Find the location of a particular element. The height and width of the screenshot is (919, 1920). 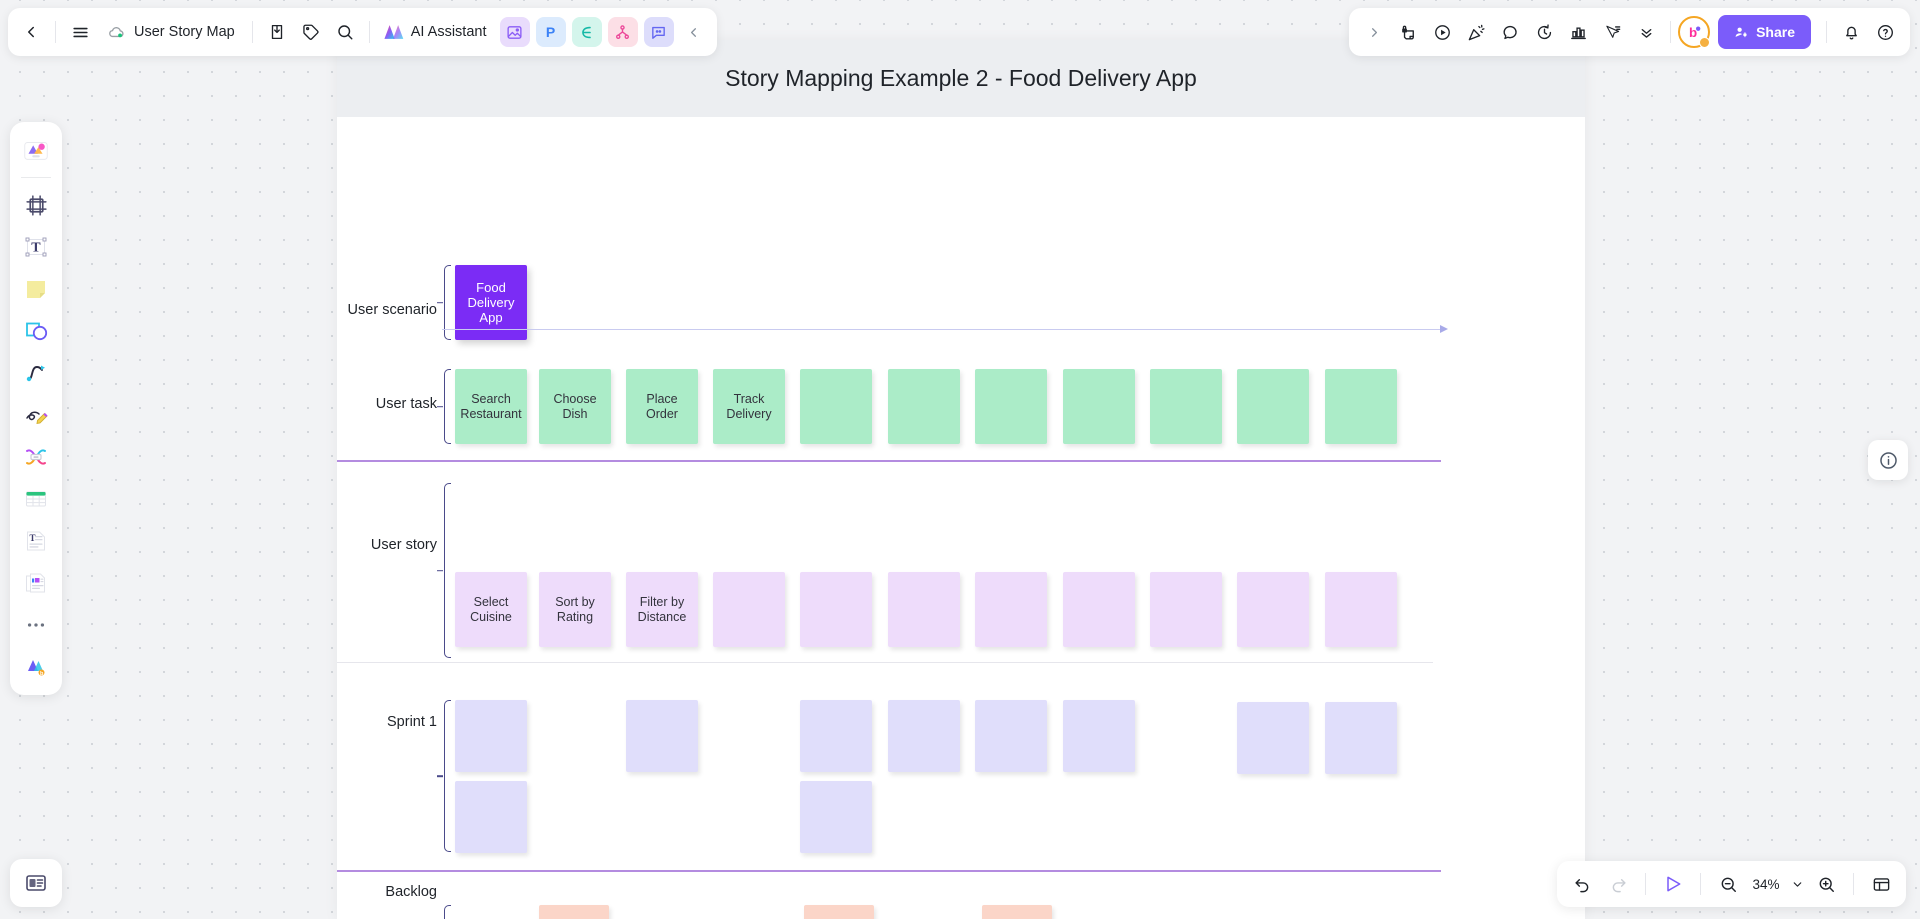

redo-button is located at coordinates (1618, 884).